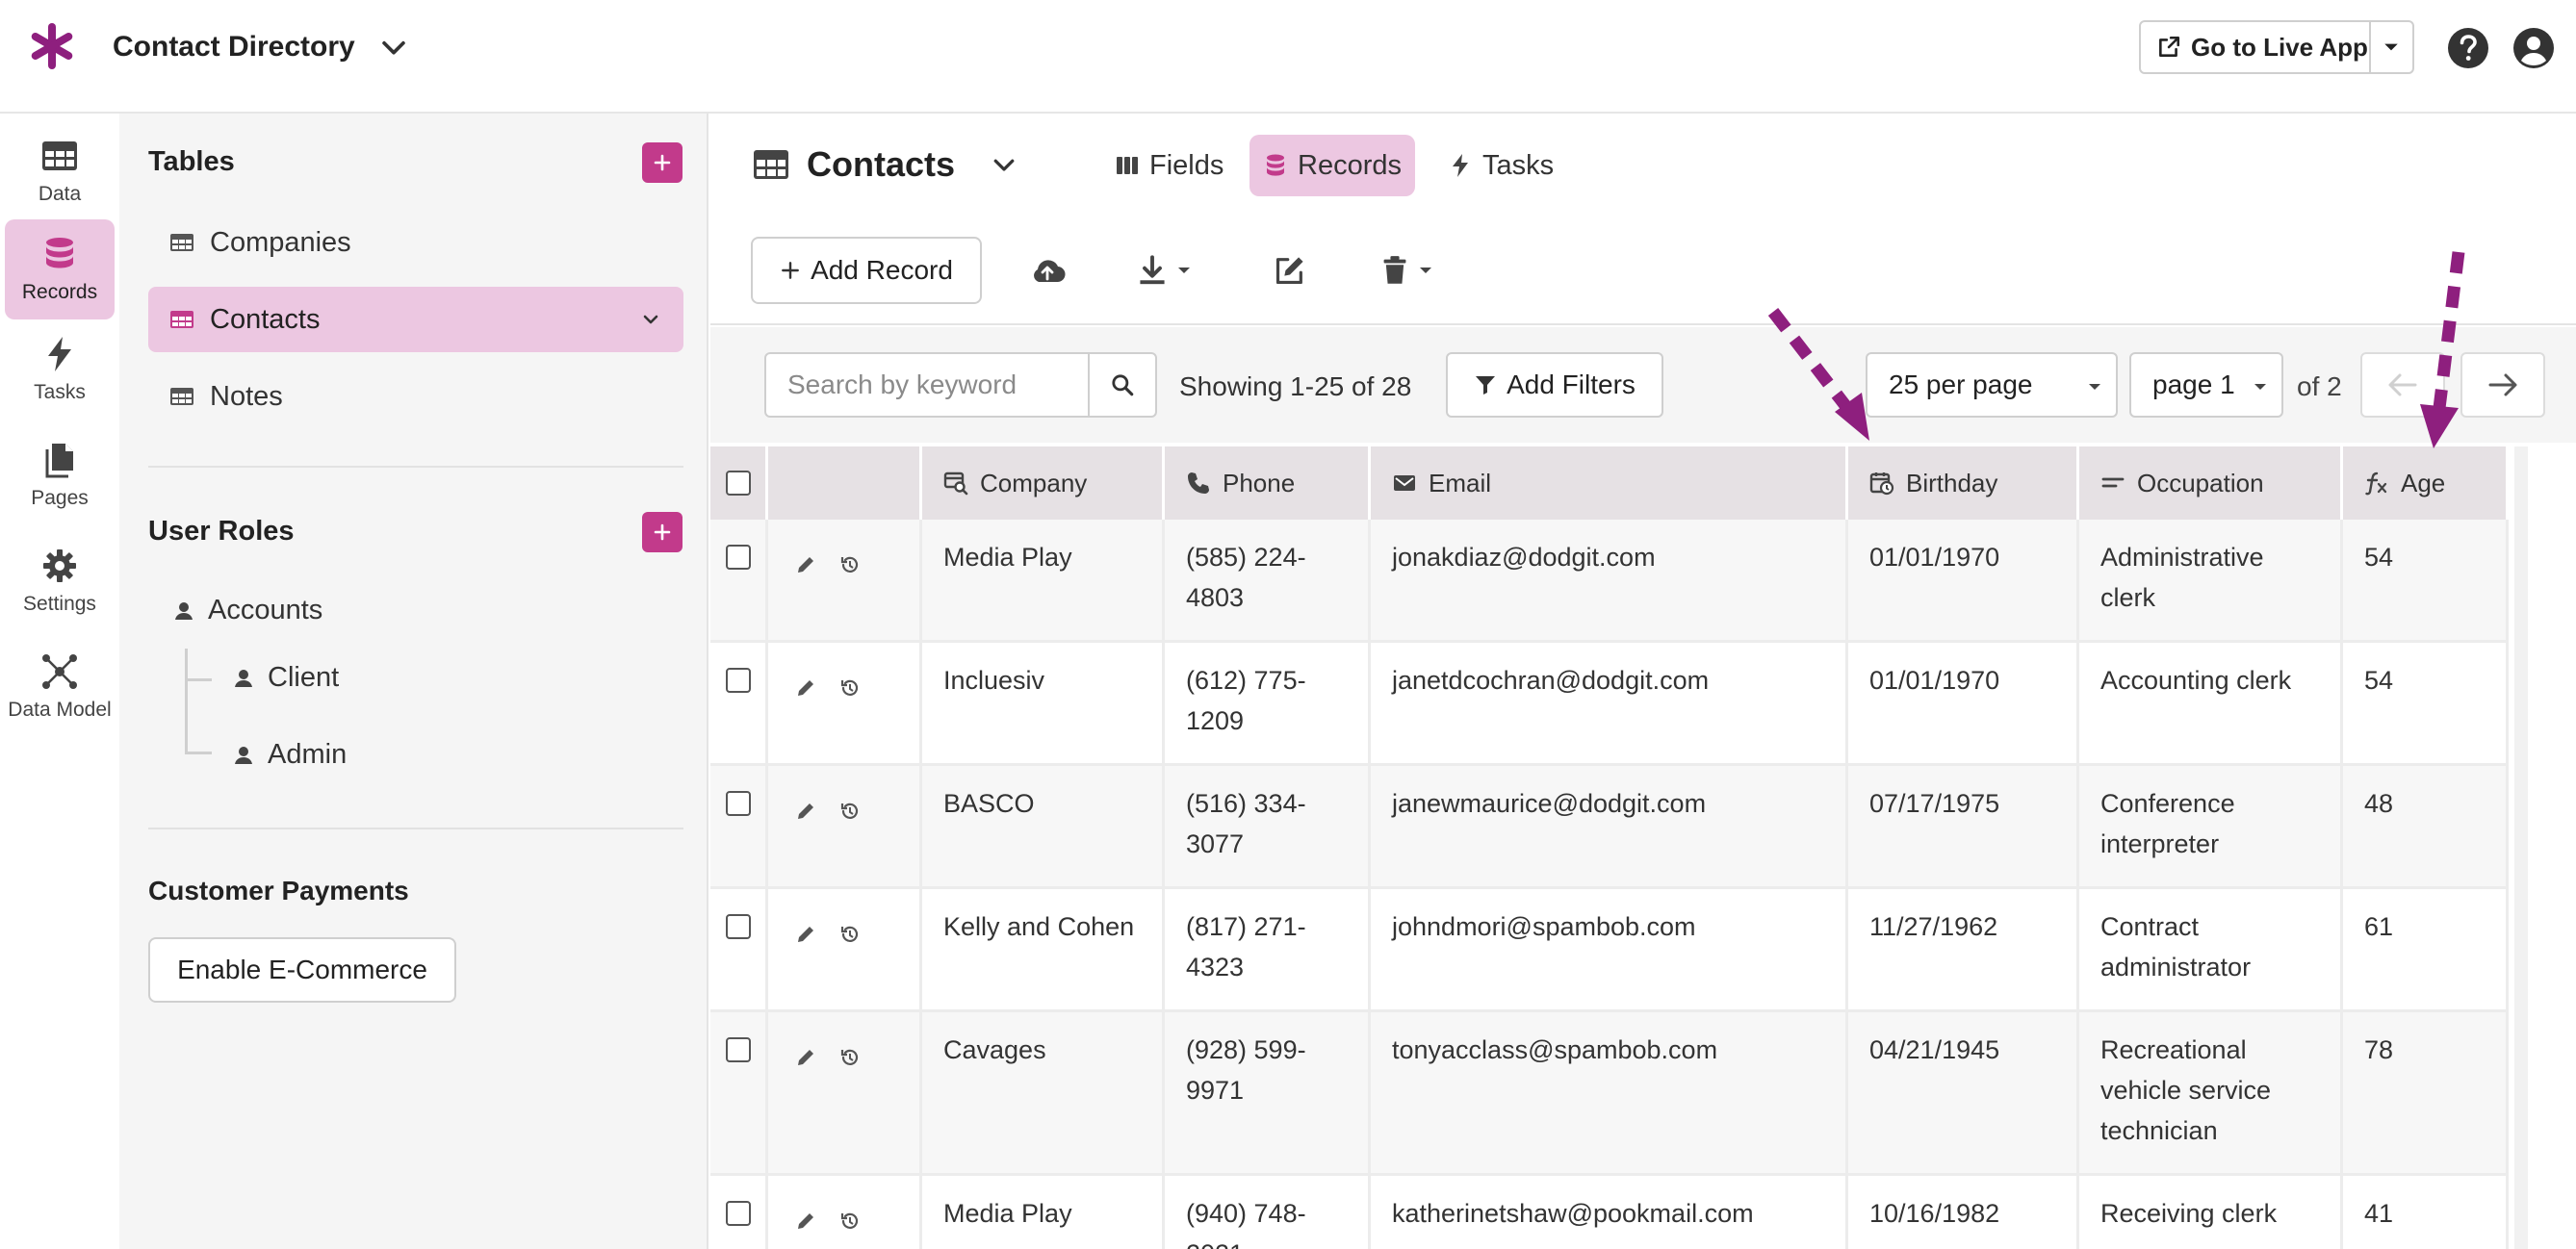  I want to click on column-header-age: Age, so click(2426, 483).